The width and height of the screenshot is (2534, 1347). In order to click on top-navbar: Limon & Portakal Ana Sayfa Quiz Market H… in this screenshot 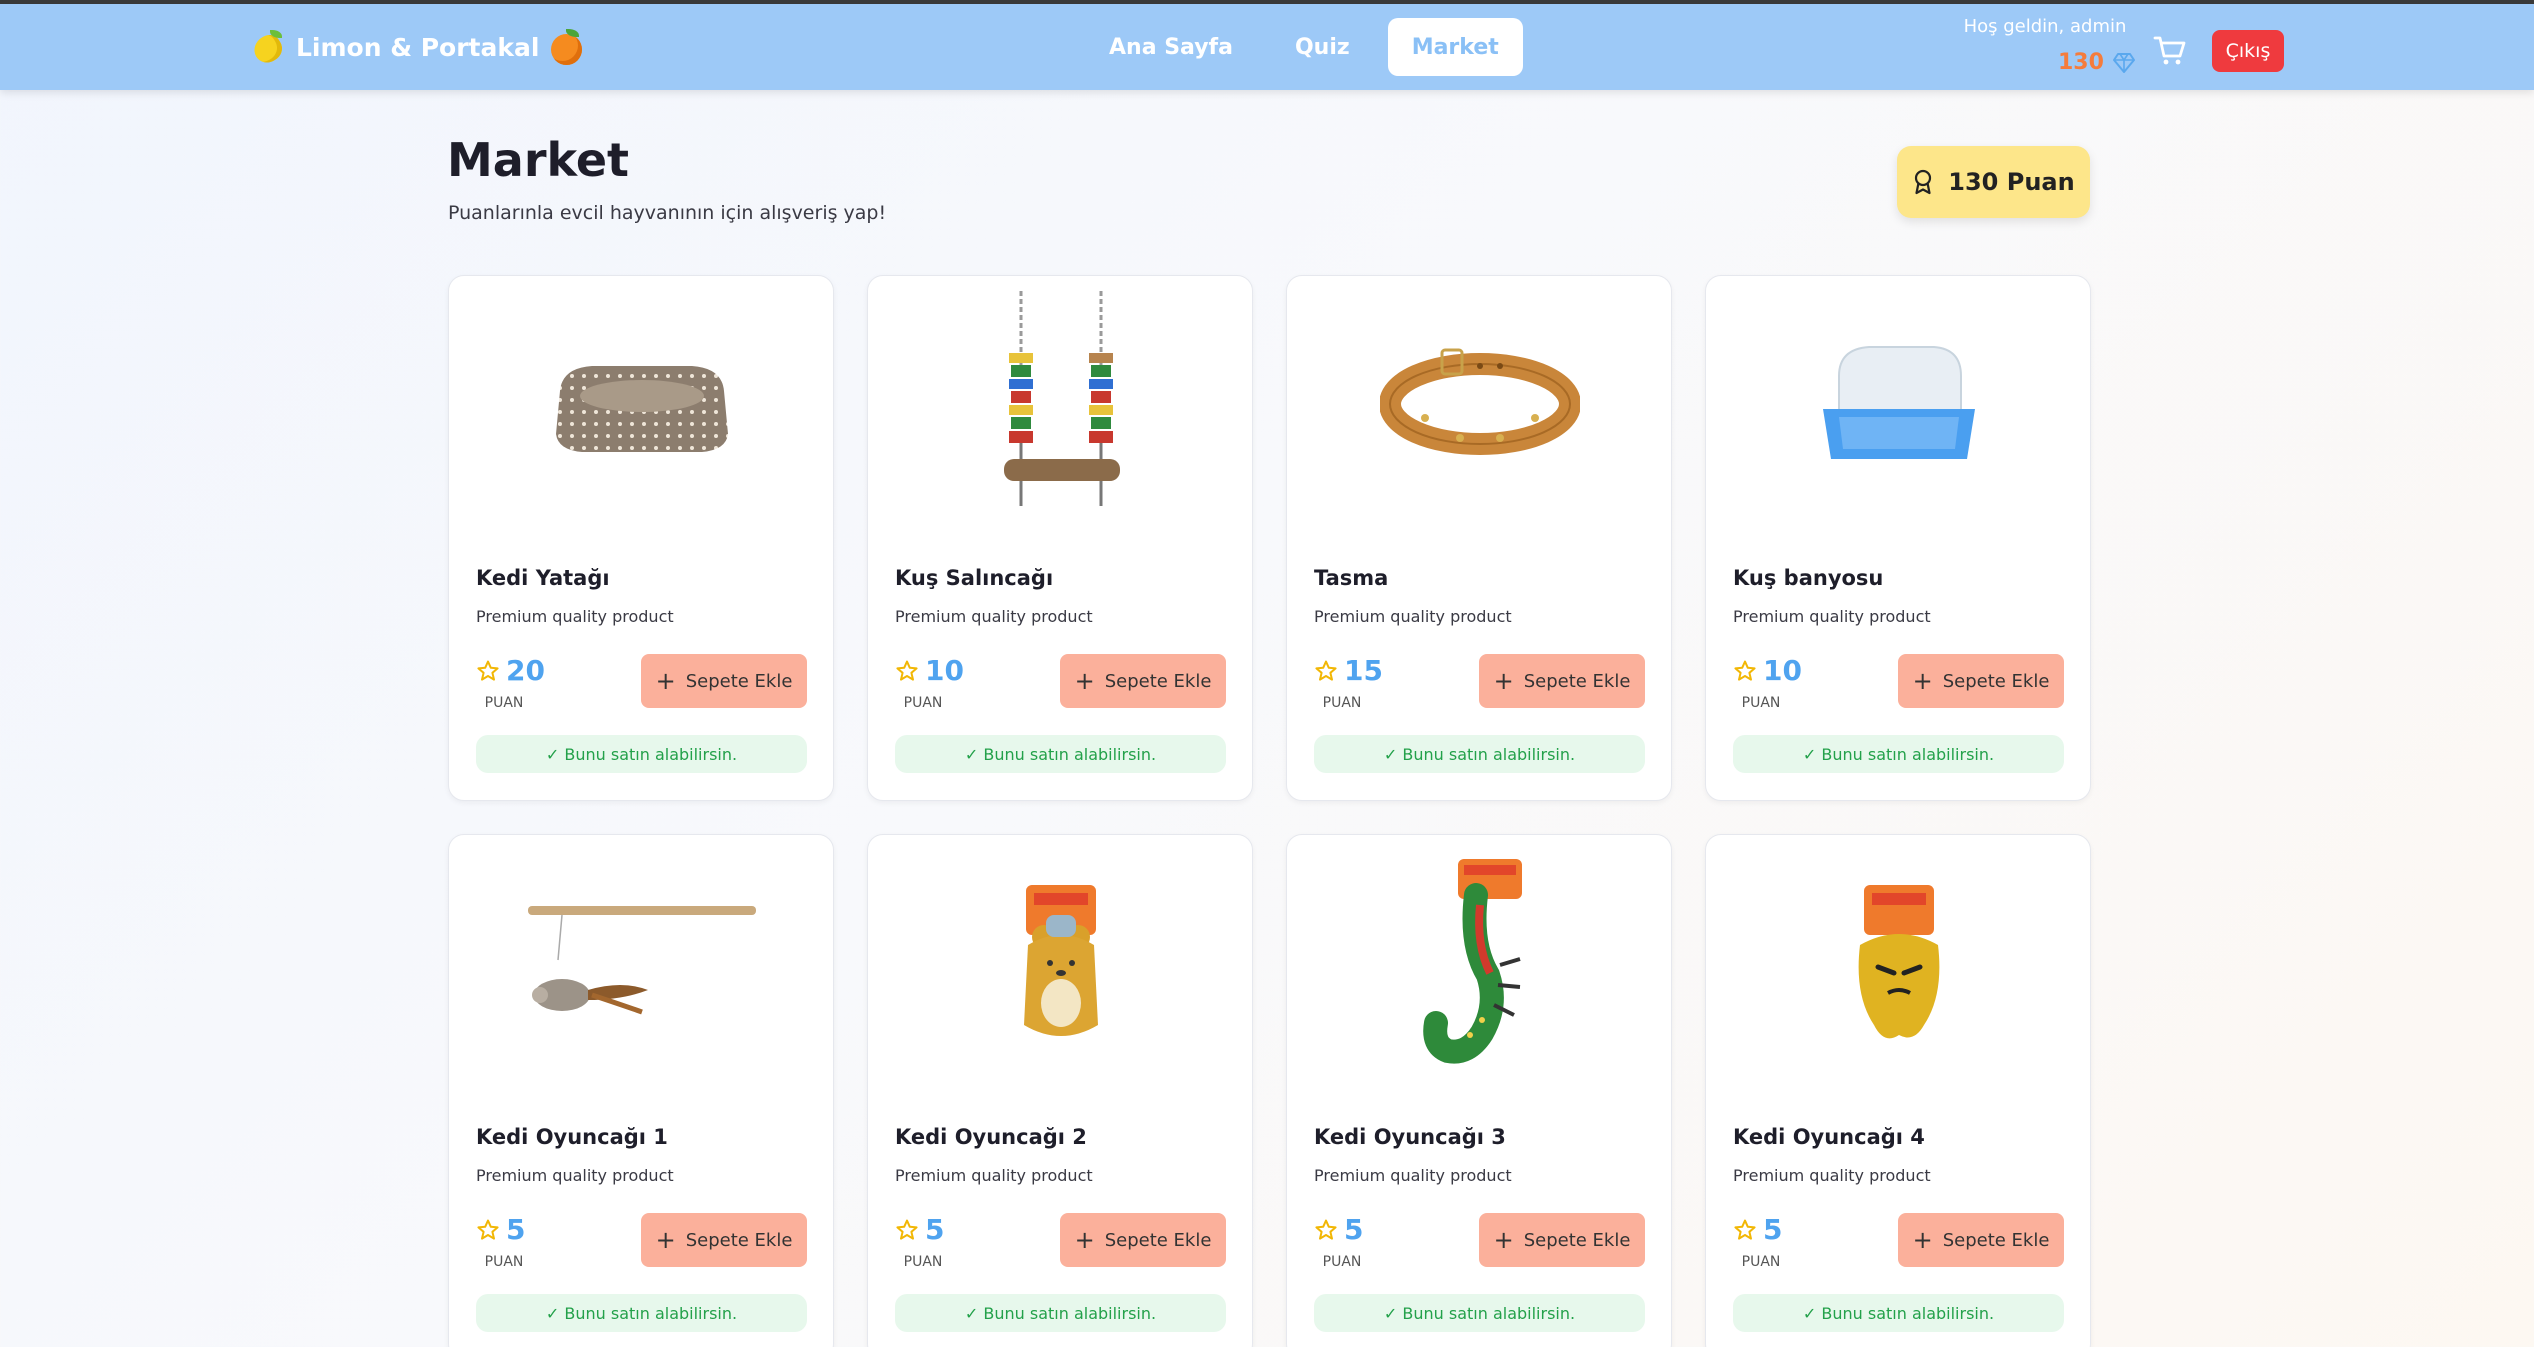, I will do `click(1267, 47)`.